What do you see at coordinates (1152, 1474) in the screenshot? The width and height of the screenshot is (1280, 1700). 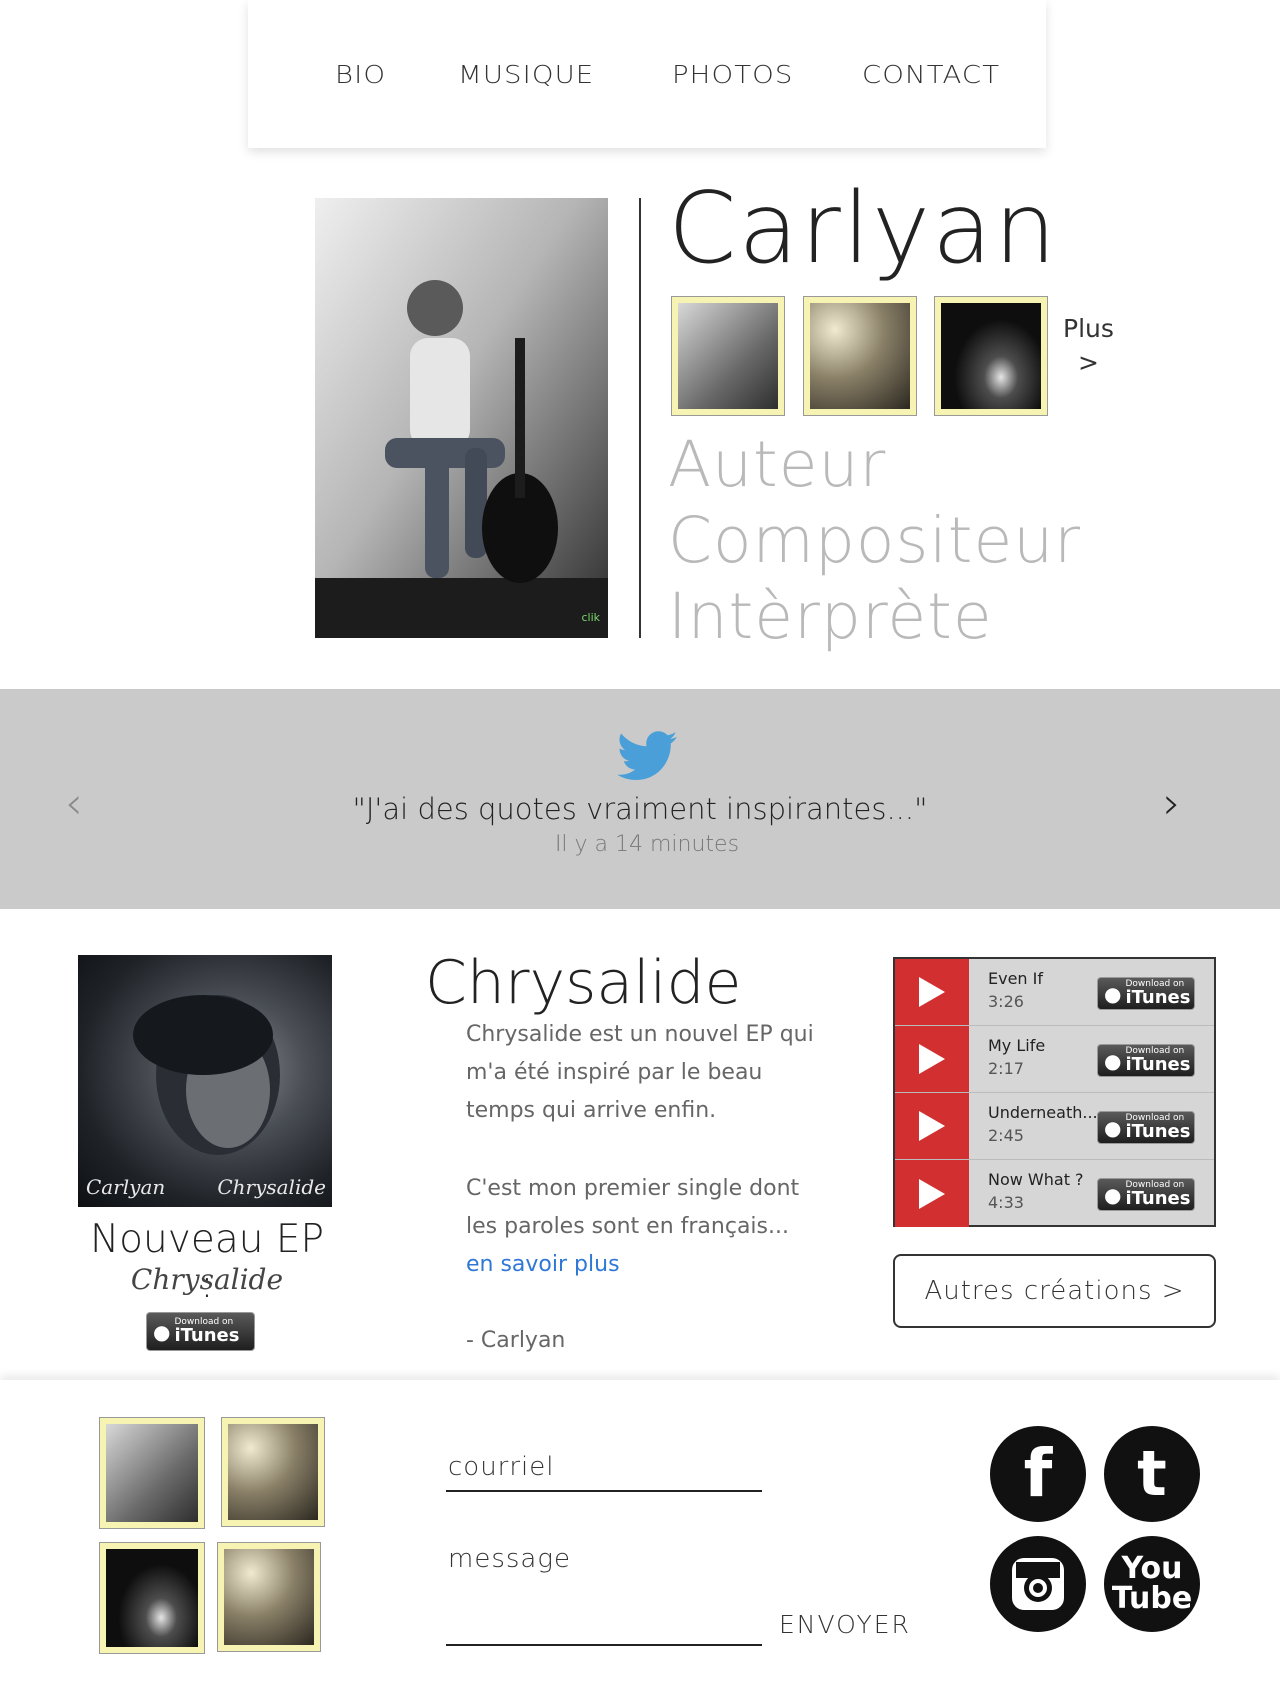 I see `twitter-icon: t` at bounding box center [1152, 1474].